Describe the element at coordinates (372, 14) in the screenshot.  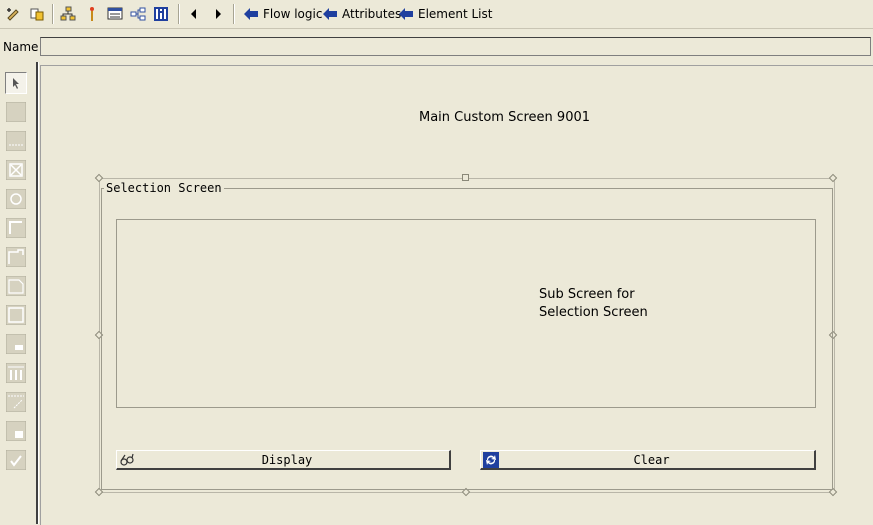
I see `attributes-label: Attributes` at that location.